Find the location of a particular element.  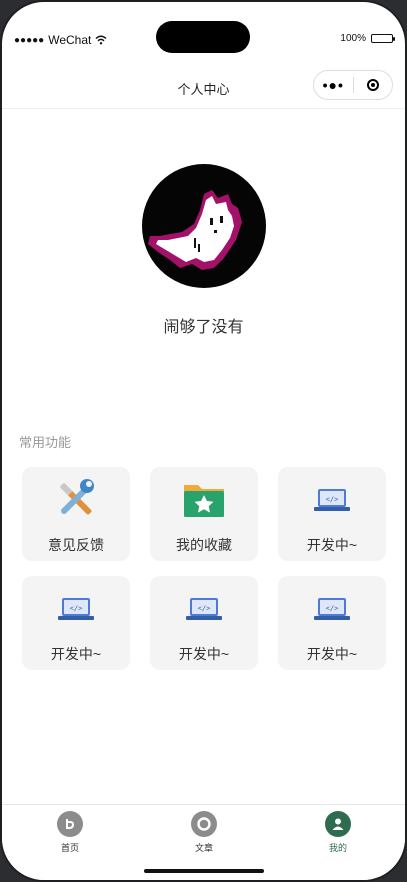

tab-home: 首页 is located at coordinates (70, 832).